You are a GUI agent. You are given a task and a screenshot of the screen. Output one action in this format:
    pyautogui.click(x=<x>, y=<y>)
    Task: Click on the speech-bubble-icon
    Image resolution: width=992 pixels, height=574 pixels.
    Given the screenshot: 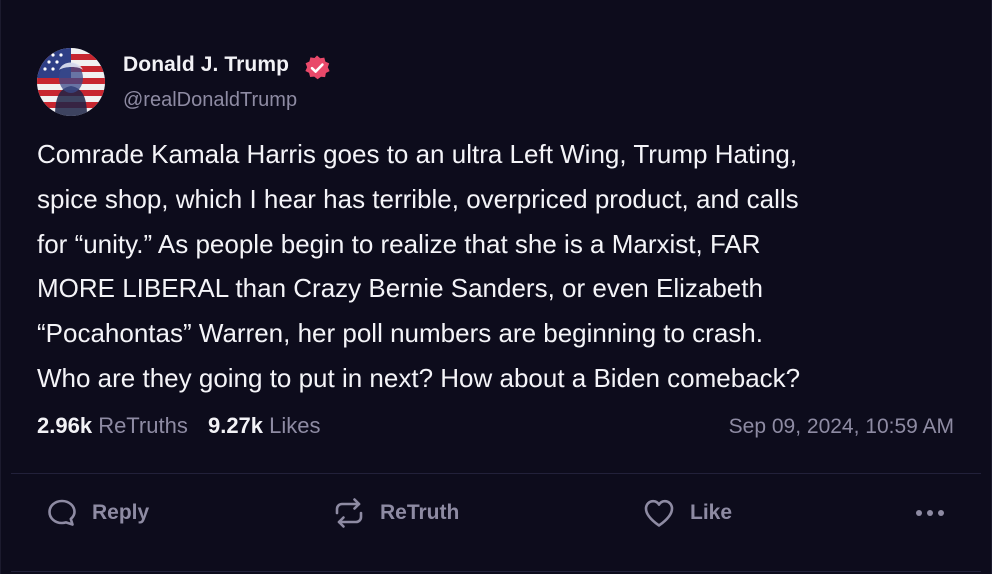 What is the action you would take?
    pyautogui.click(x=62, y=512)
    